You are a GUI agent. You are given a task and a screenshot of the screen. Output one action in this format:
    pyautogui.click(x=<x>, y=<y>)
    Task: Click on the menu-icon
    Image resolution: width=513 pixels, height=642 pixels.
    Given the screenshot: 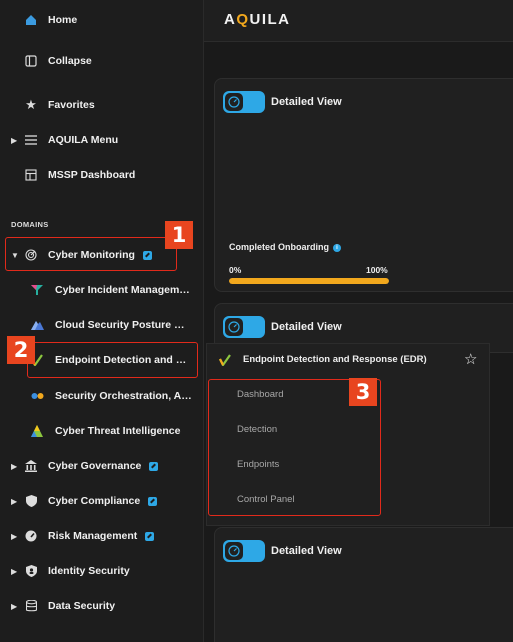 What is the action you would take?
    pyautogui.click(x=31, y=140)
    